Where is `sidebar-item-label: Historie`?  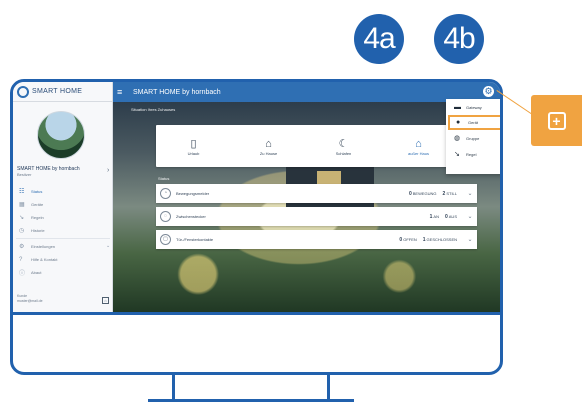
sidebar-item-label: Historie is located at coordinates (38, 230).